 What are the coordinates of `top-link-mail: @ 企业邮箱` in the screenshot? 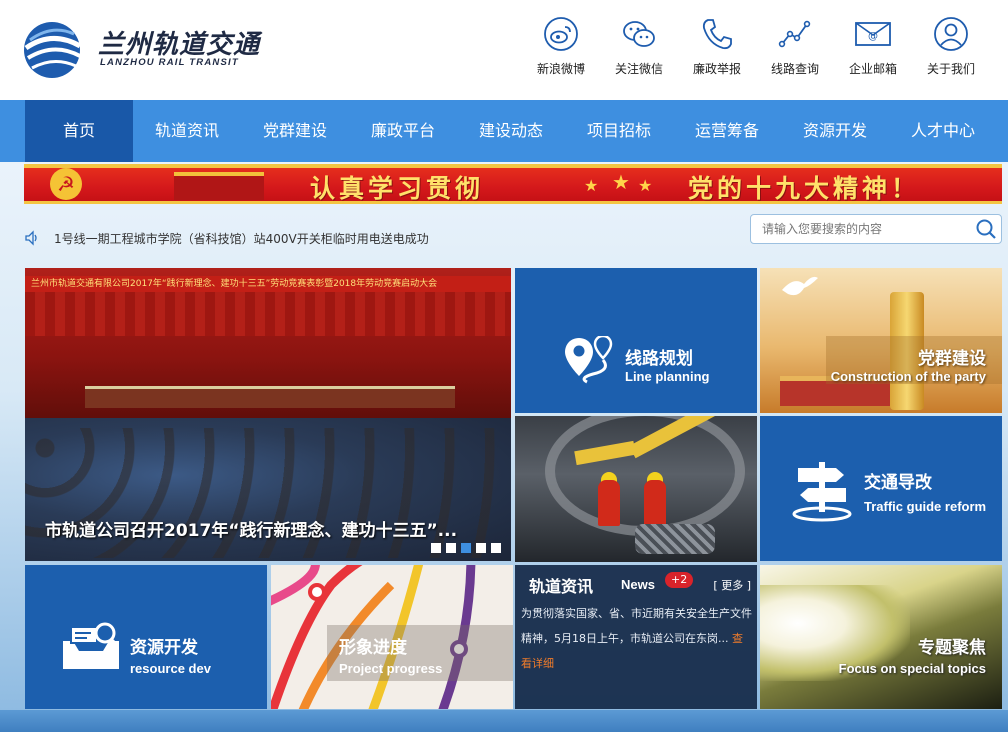 It's located at (873, 50).